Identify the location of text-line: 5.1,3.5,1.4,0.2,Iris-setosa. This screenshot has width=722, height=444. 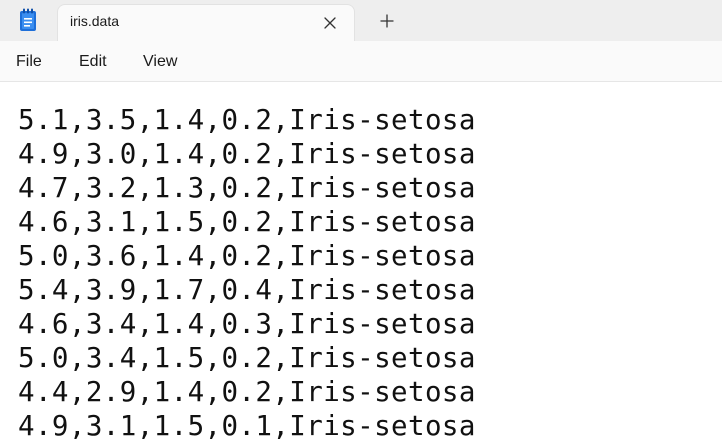
(247, 120).